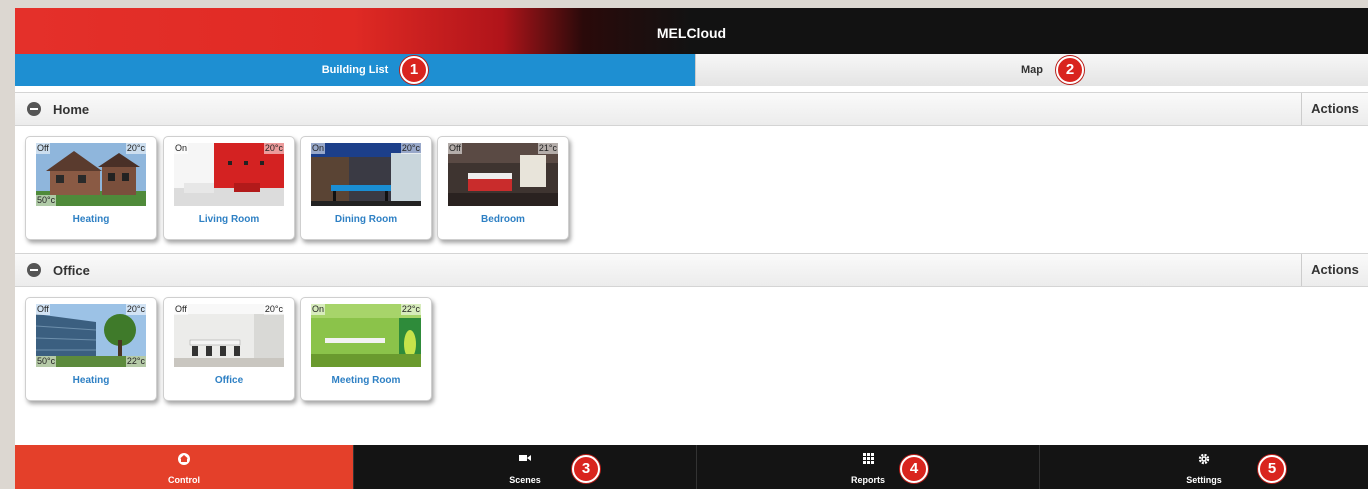  I want to click on unit-tile-heating: Off 20°c 50°c Heating, so click(91, 188).